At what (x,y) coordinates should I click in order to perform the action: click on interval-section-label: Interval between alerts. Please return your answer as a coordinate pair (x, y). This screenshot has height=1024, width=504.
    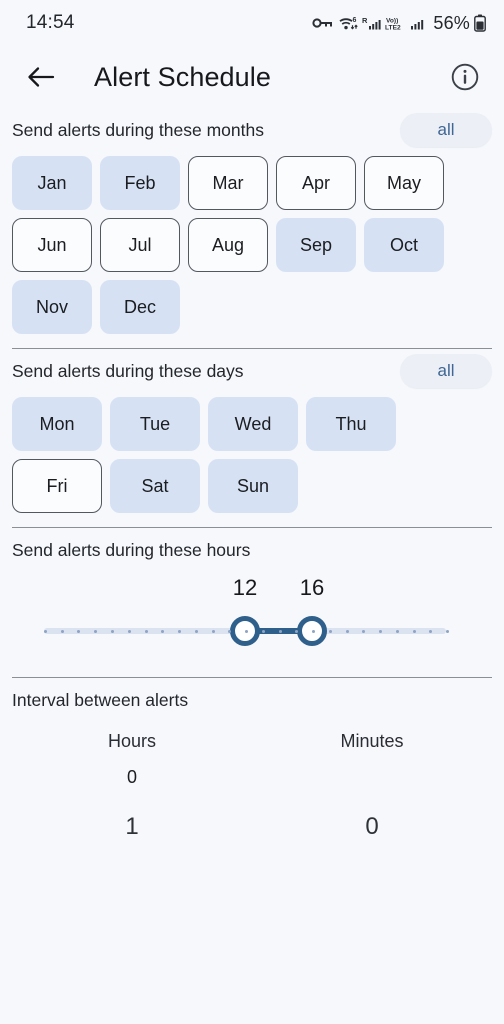
    Looking at the image, I should click on (100, 700).